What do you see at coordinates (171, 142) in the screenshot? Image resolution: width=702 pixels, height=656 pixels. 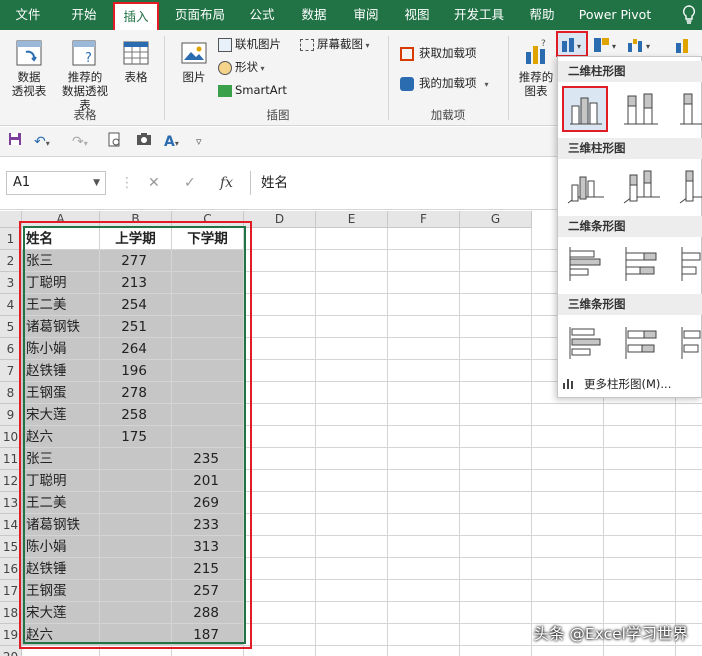 I see `font-color-icon: A▾` at bounding box center [171, 142].